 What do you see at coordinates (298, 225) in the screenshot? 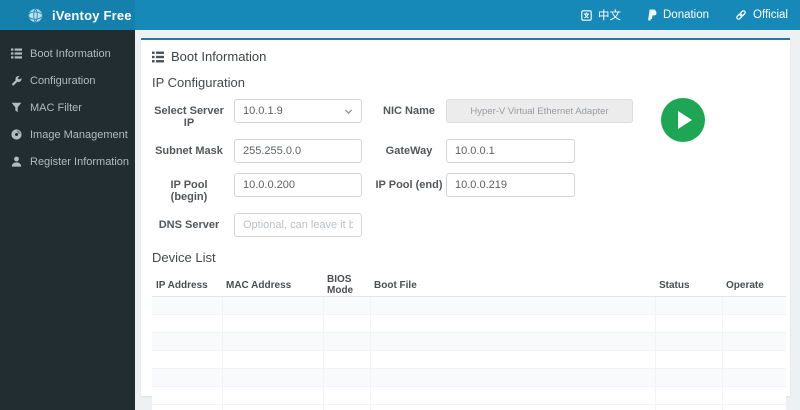
I see `dns-server-field` at bounding box center [298, 225].